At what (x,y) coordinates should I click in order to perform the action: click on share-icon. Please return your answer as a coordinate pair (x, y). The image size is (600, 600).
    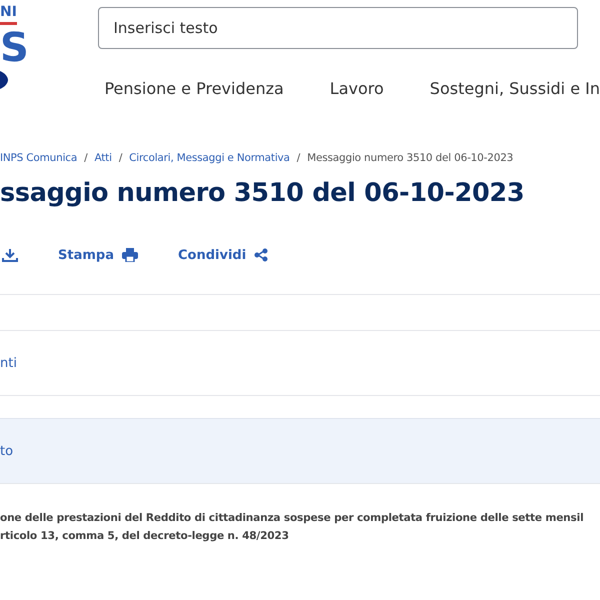
    Looking at the image, I should click on (261, 255).